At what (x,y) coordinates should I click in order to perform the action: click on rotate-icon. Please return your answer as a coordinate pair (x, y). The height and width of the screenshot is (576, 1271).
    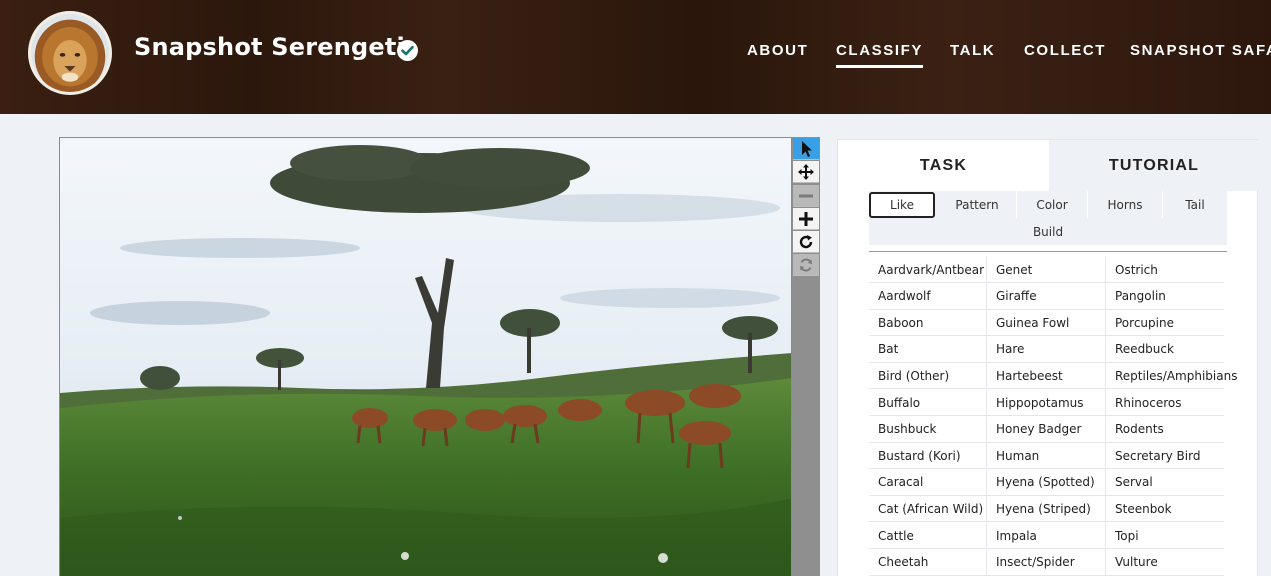
    Looking at the image, I should click on (806, 241).